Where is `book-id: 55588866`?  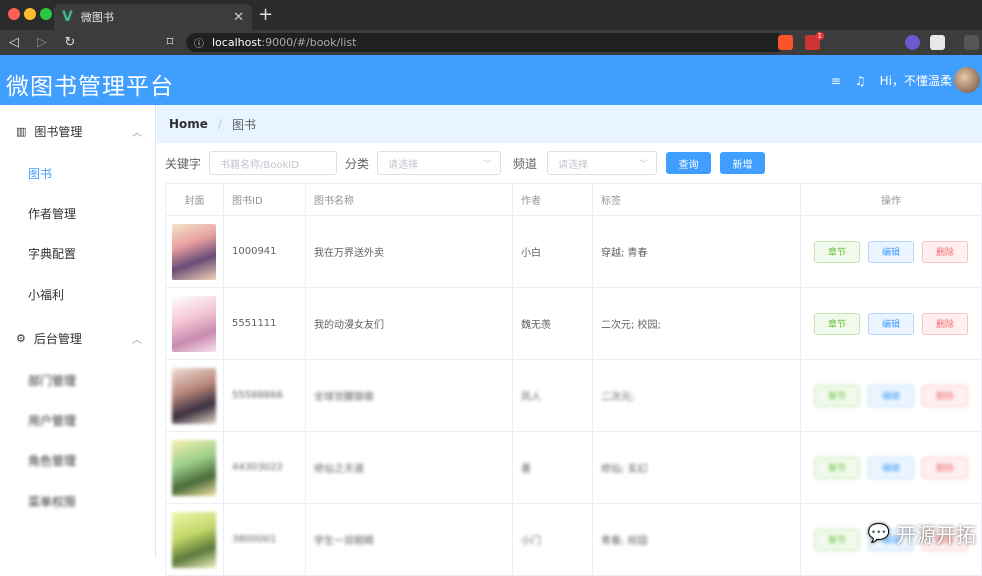 book-id: 55588866 is located at coordinates (265, 396).